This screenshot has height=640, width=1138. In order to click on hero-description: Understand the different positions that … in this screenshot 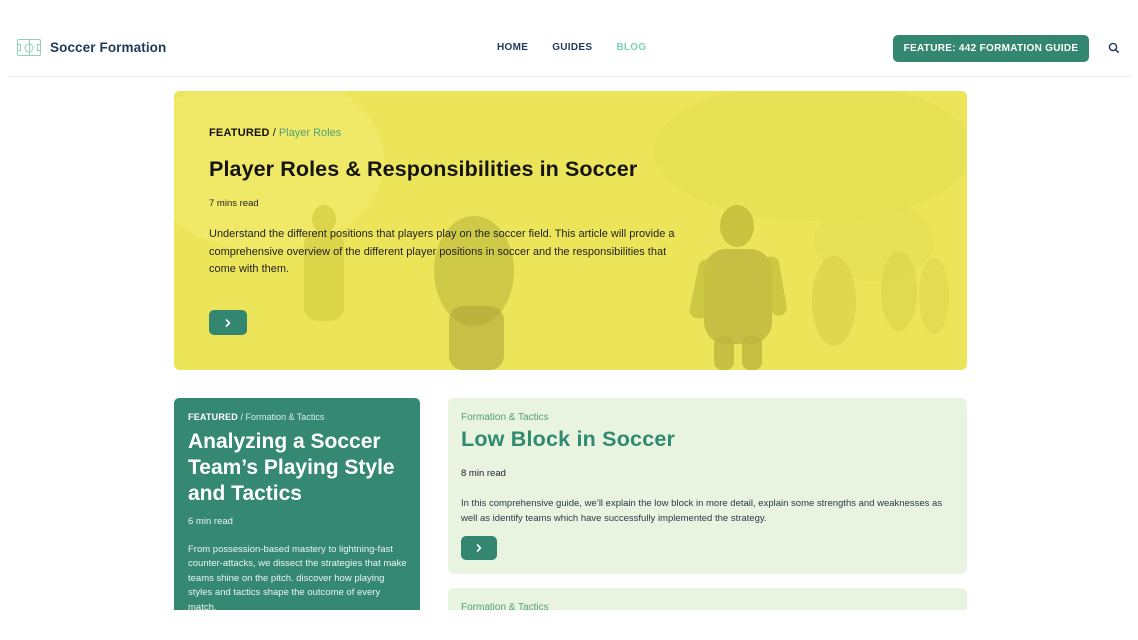, I will do `click(442, 251)`.